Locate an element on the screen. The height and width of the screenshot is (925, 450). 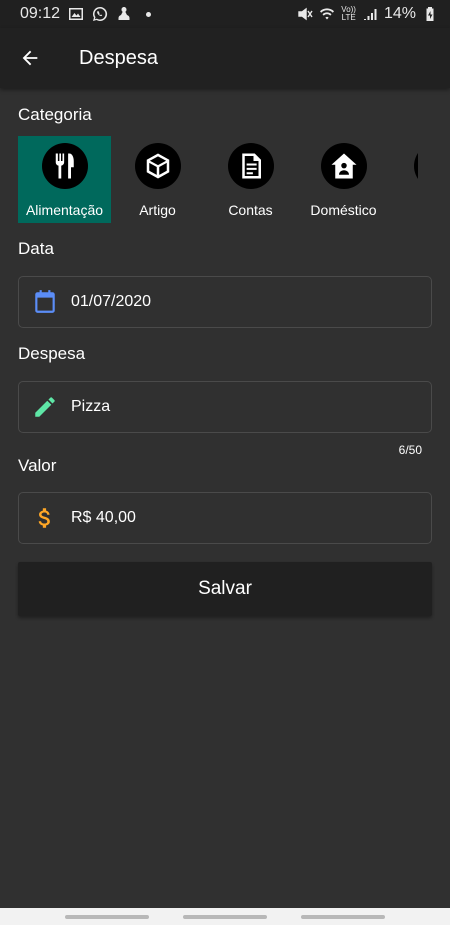
valor-label: Valor is located at coordinates (37, 465).